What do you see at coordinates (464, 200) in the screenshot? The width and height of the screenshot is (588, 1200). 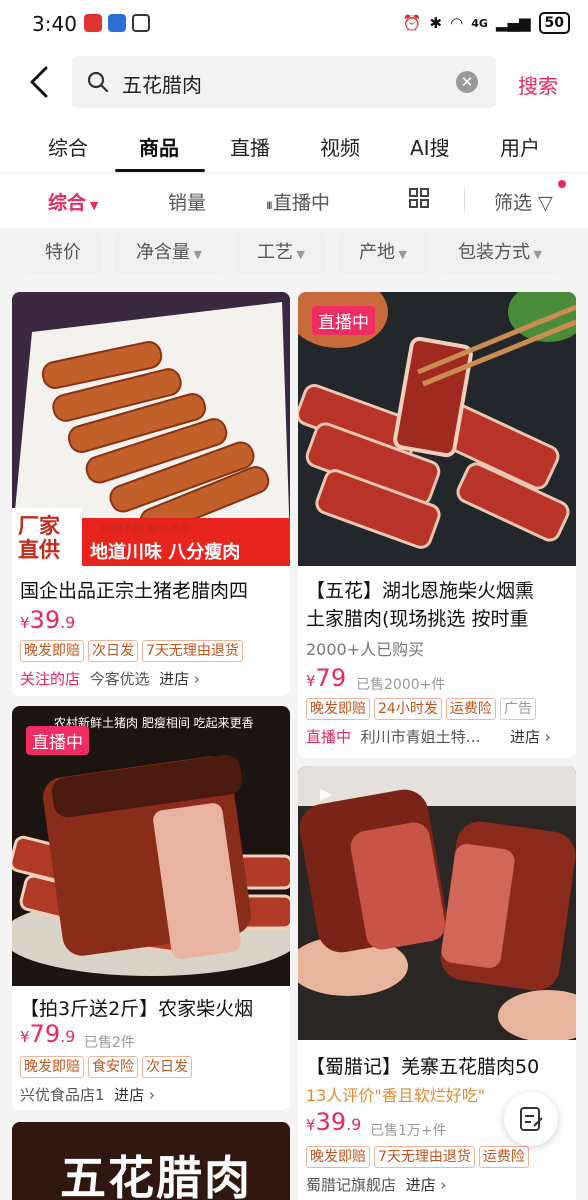 I see `sort-divider` at bounding box center [464, 200].